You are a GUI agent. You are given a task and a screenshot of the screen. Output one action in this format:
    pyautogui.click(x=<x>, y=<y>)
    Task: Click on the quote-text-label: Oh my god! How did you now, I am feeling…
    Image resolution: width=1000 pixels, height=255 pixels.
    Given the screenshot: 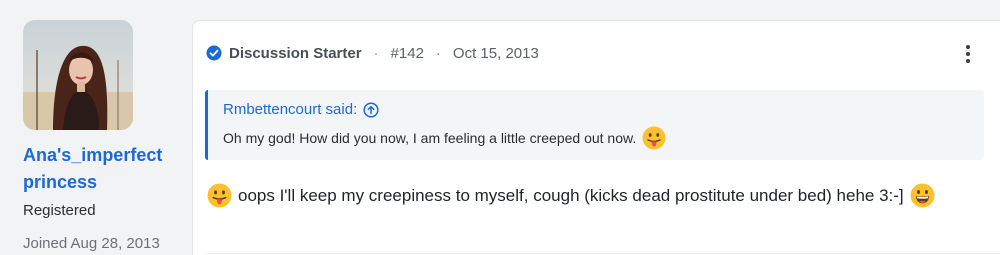 What is the action you would take?
    pyautogui.click(x=430, y=138)
    